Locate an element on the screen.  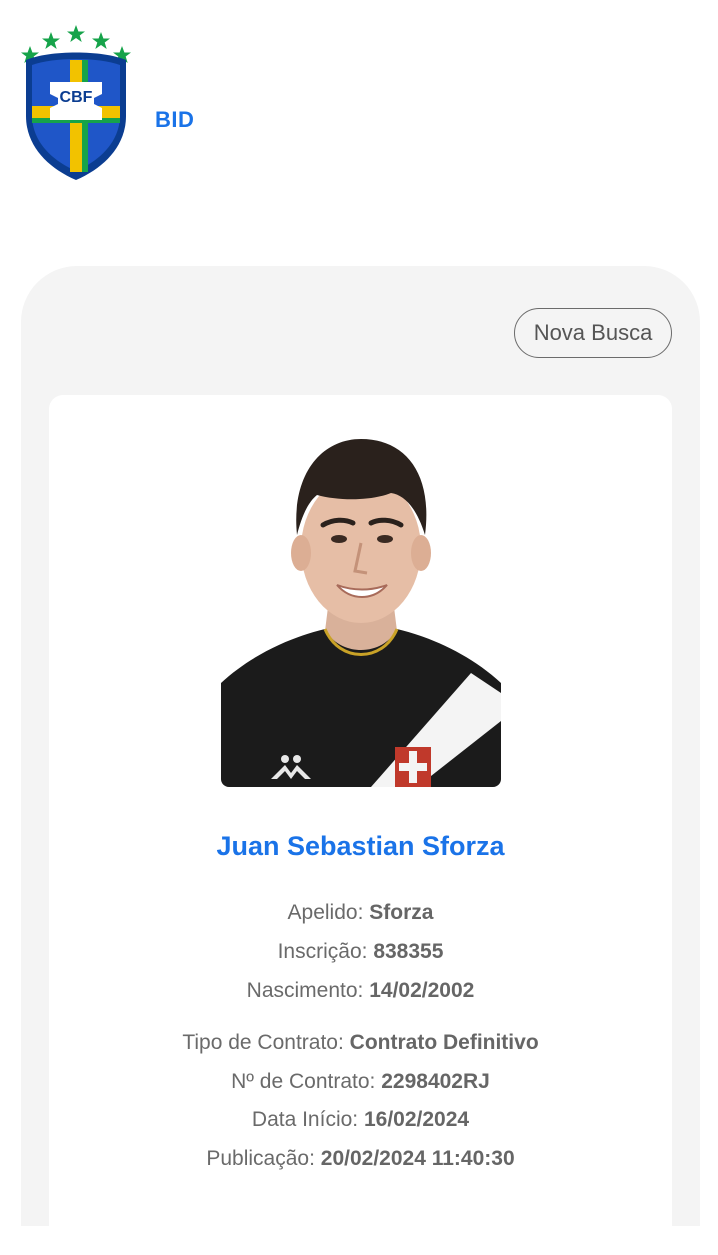
nickname-row: Apelido: Sforza is located at coordinates (360, 913).